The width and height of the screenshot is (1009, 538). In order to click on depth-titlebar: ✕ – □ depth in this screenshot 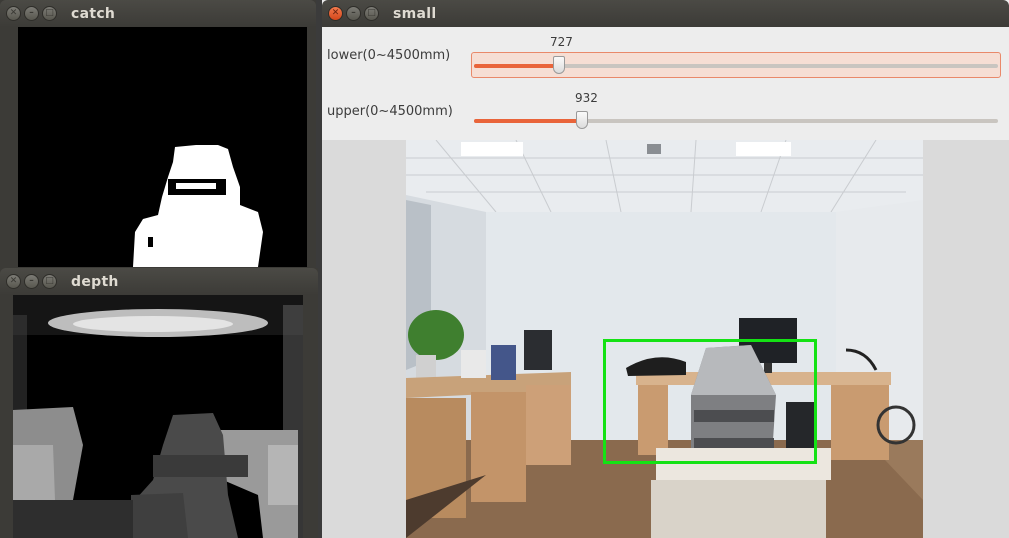, I will do `click(159, 281)`.